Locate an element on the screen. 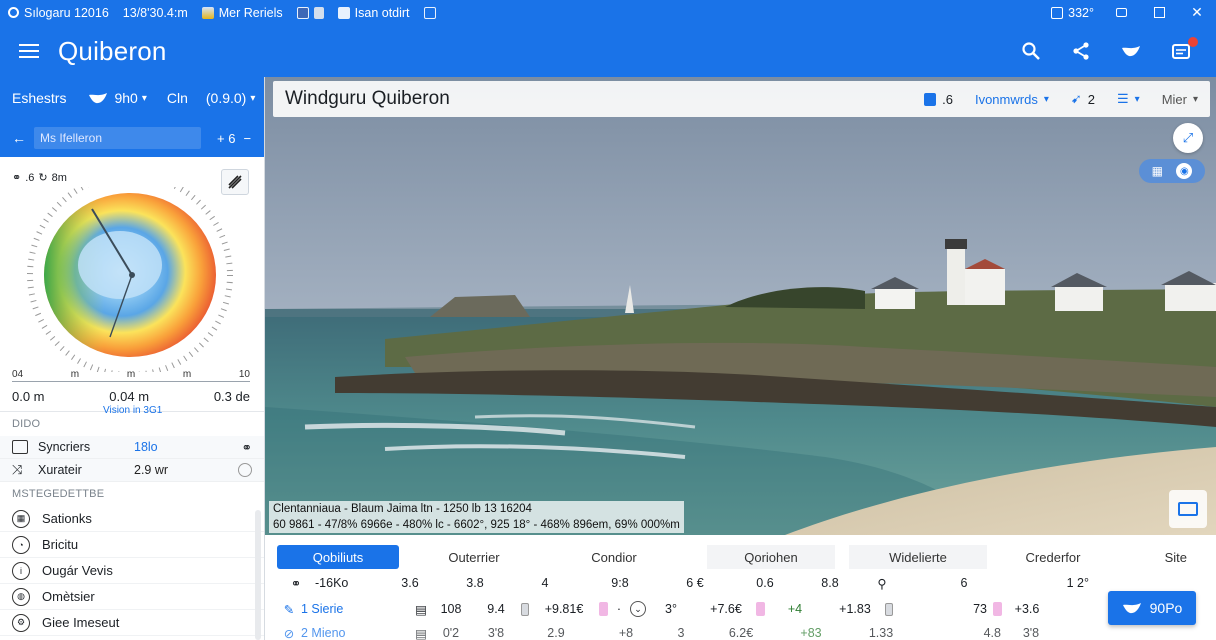 This screenshot has width=1216, height=640. compass-icon: ⊘ is located at coordinates (289, 633).